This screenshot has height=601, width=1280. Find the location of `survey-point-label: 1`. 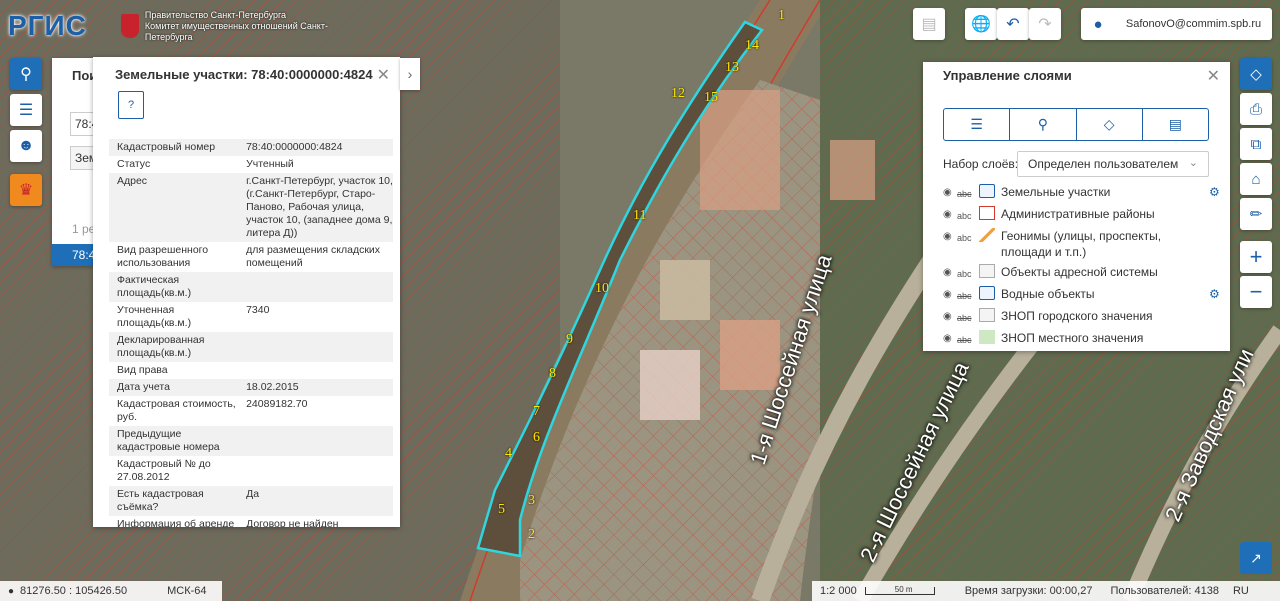

survey-point-label: 1 is located at coordinates (781, 15).